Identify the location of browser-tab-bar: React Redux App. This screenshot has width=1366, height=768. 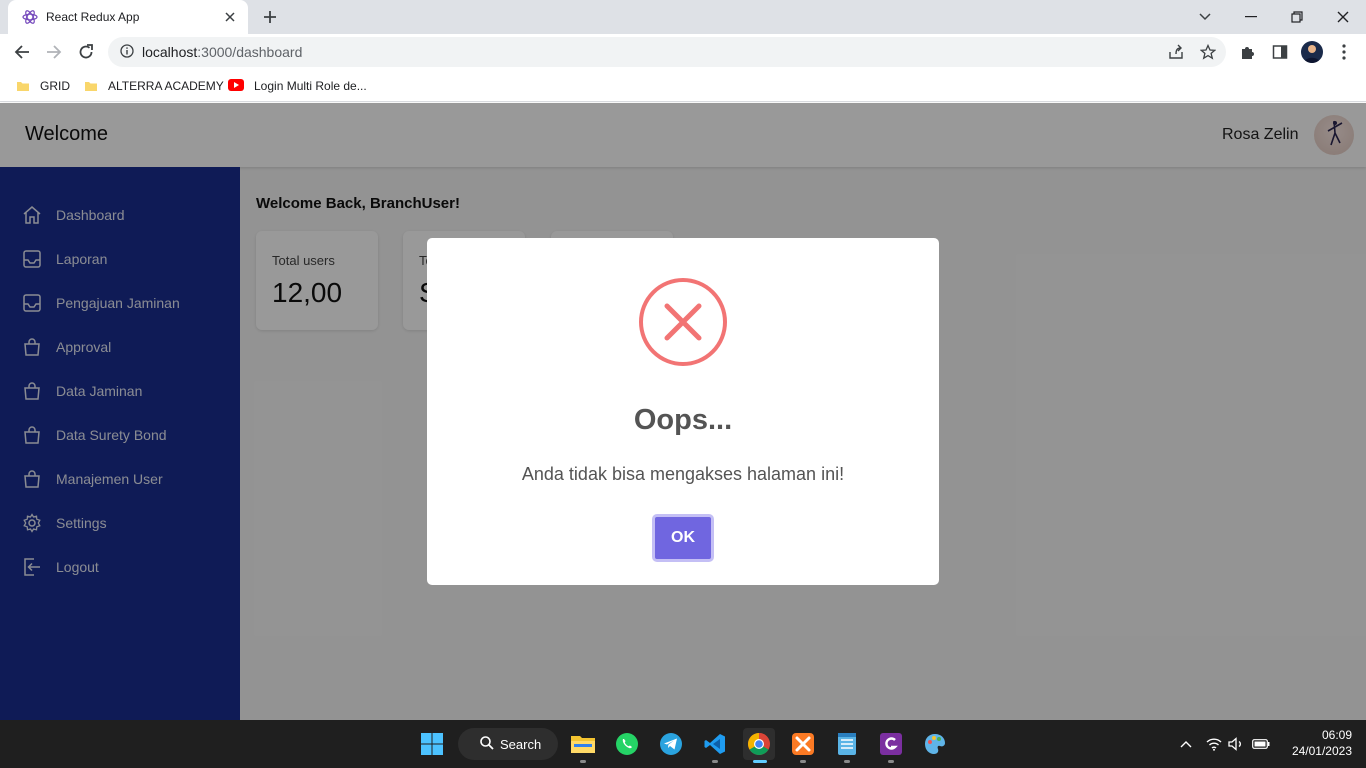
(683, 17).